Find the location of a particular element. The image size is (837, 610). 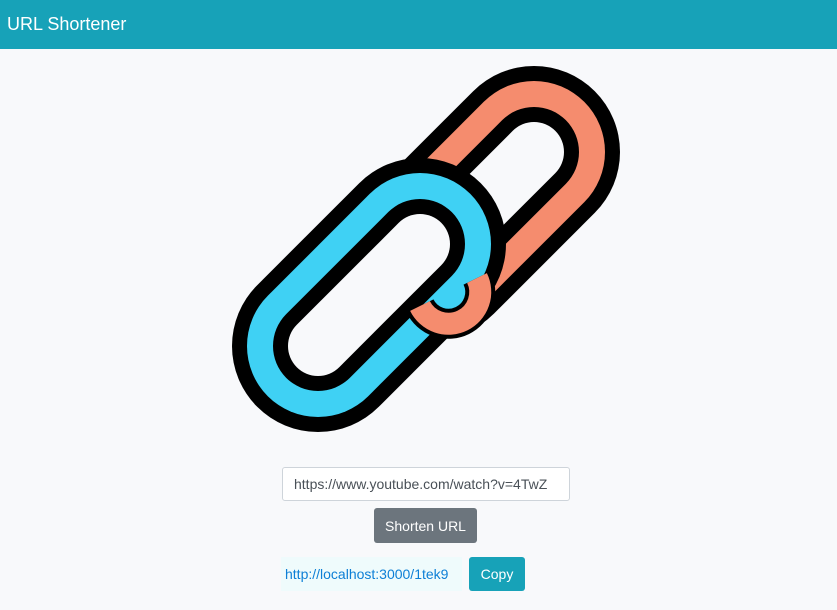

front-link-shape is located at coordinates (369, 295).